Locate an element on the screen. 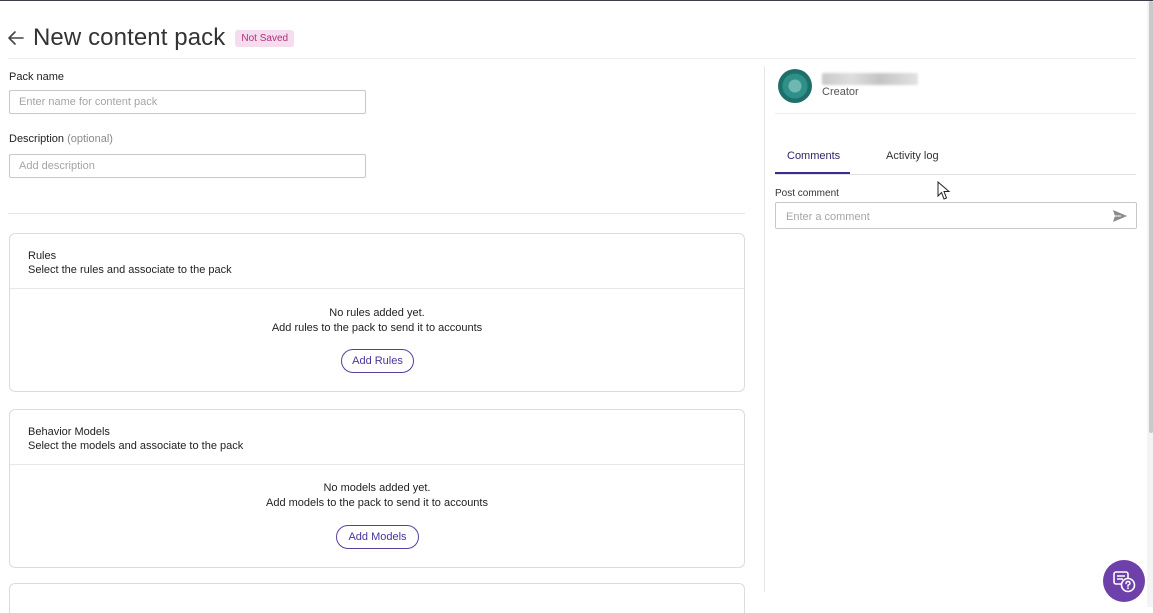  tabs-divider is located at coordinates (955, 174).